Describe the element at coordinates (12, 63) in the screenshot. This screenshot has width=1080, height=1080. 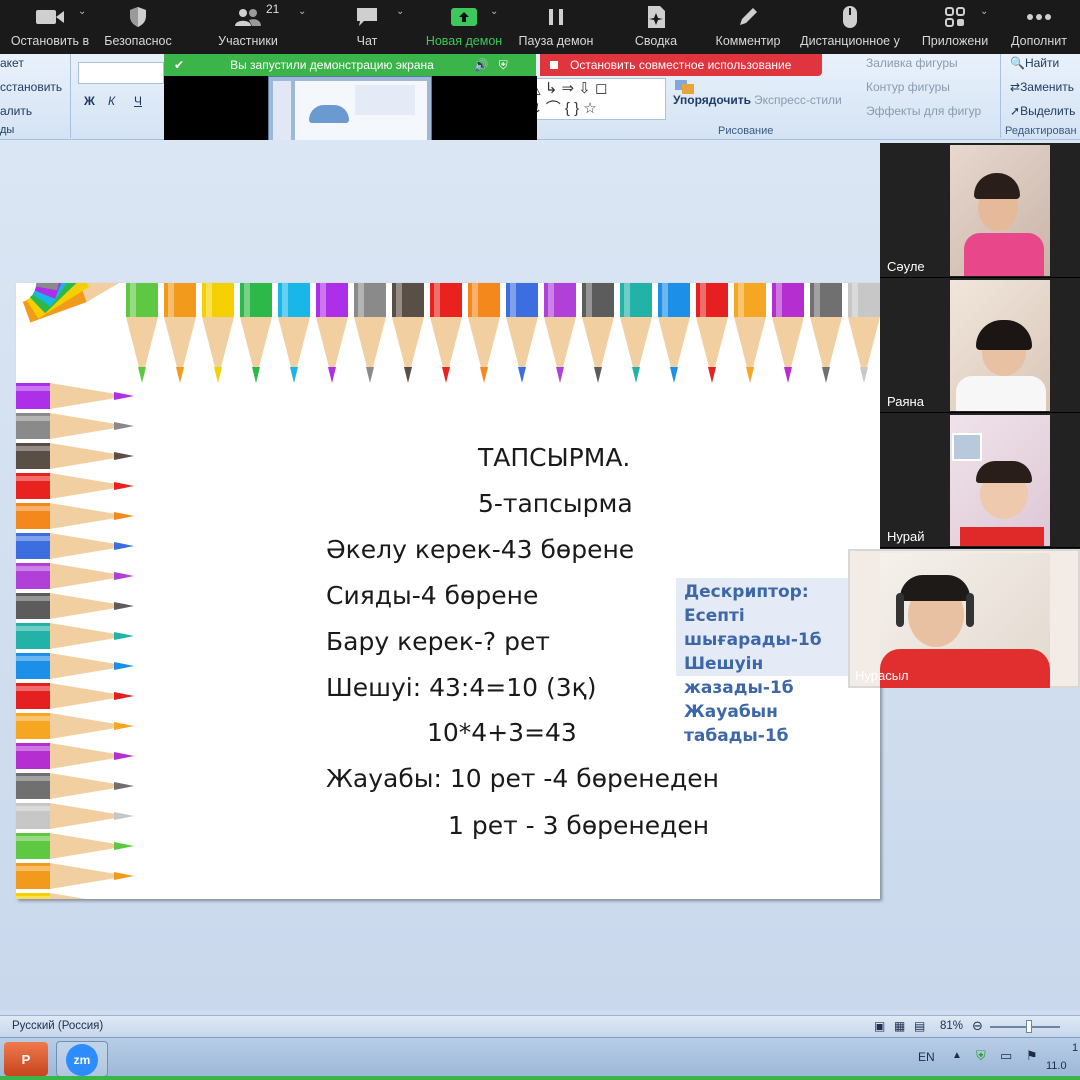
I see `ribbon-layout-item: акет` at that location.